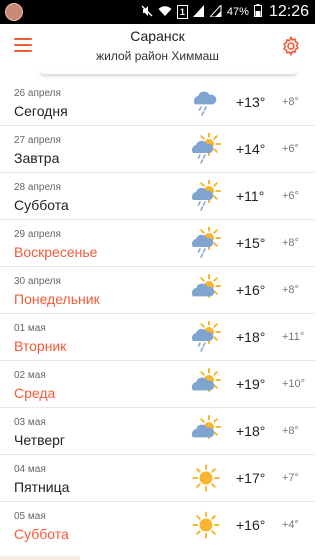 The height and width of the screenshot is (560, 320). Describe the element at coordinates (250, 196) in the screenshot. I see `forecast-temp-max: +11°` at that location.